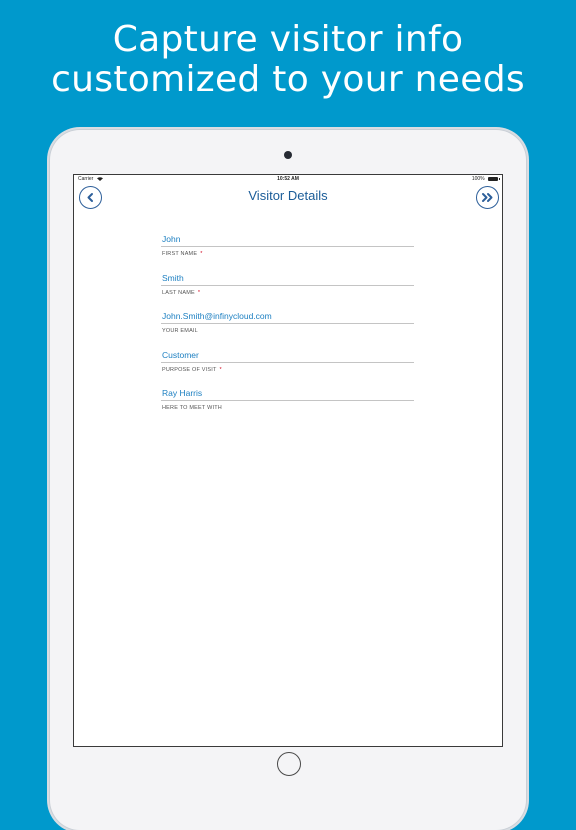 This screenshot has height=830, width=576. I want to click on double-chevron-right-icon, so click(487, 197).